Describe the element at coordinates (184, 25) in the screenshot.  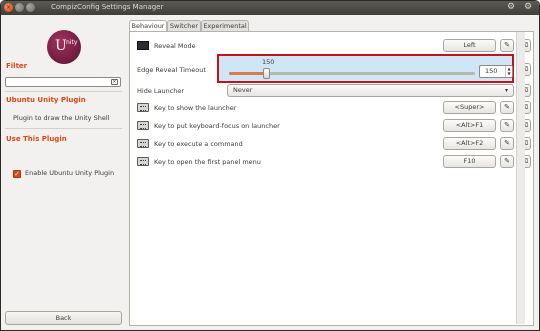
I see `tab-switcher: Switcher` at that location.